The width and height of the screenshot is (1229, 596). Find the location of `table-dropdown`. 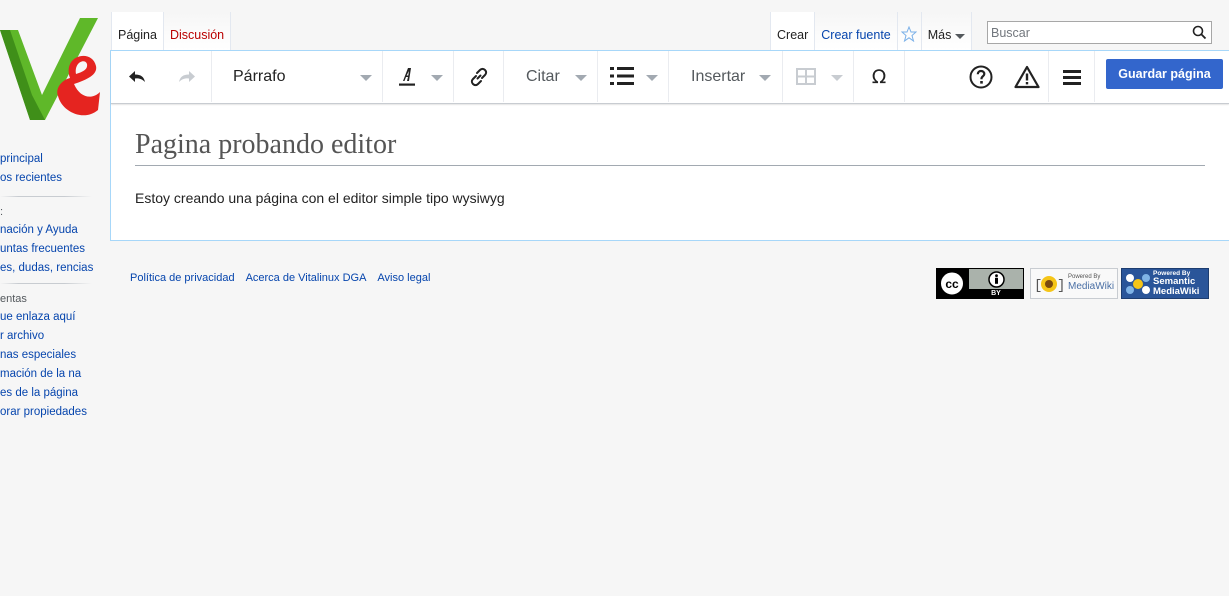

table-dropdown is located at coordinates (818, 76).